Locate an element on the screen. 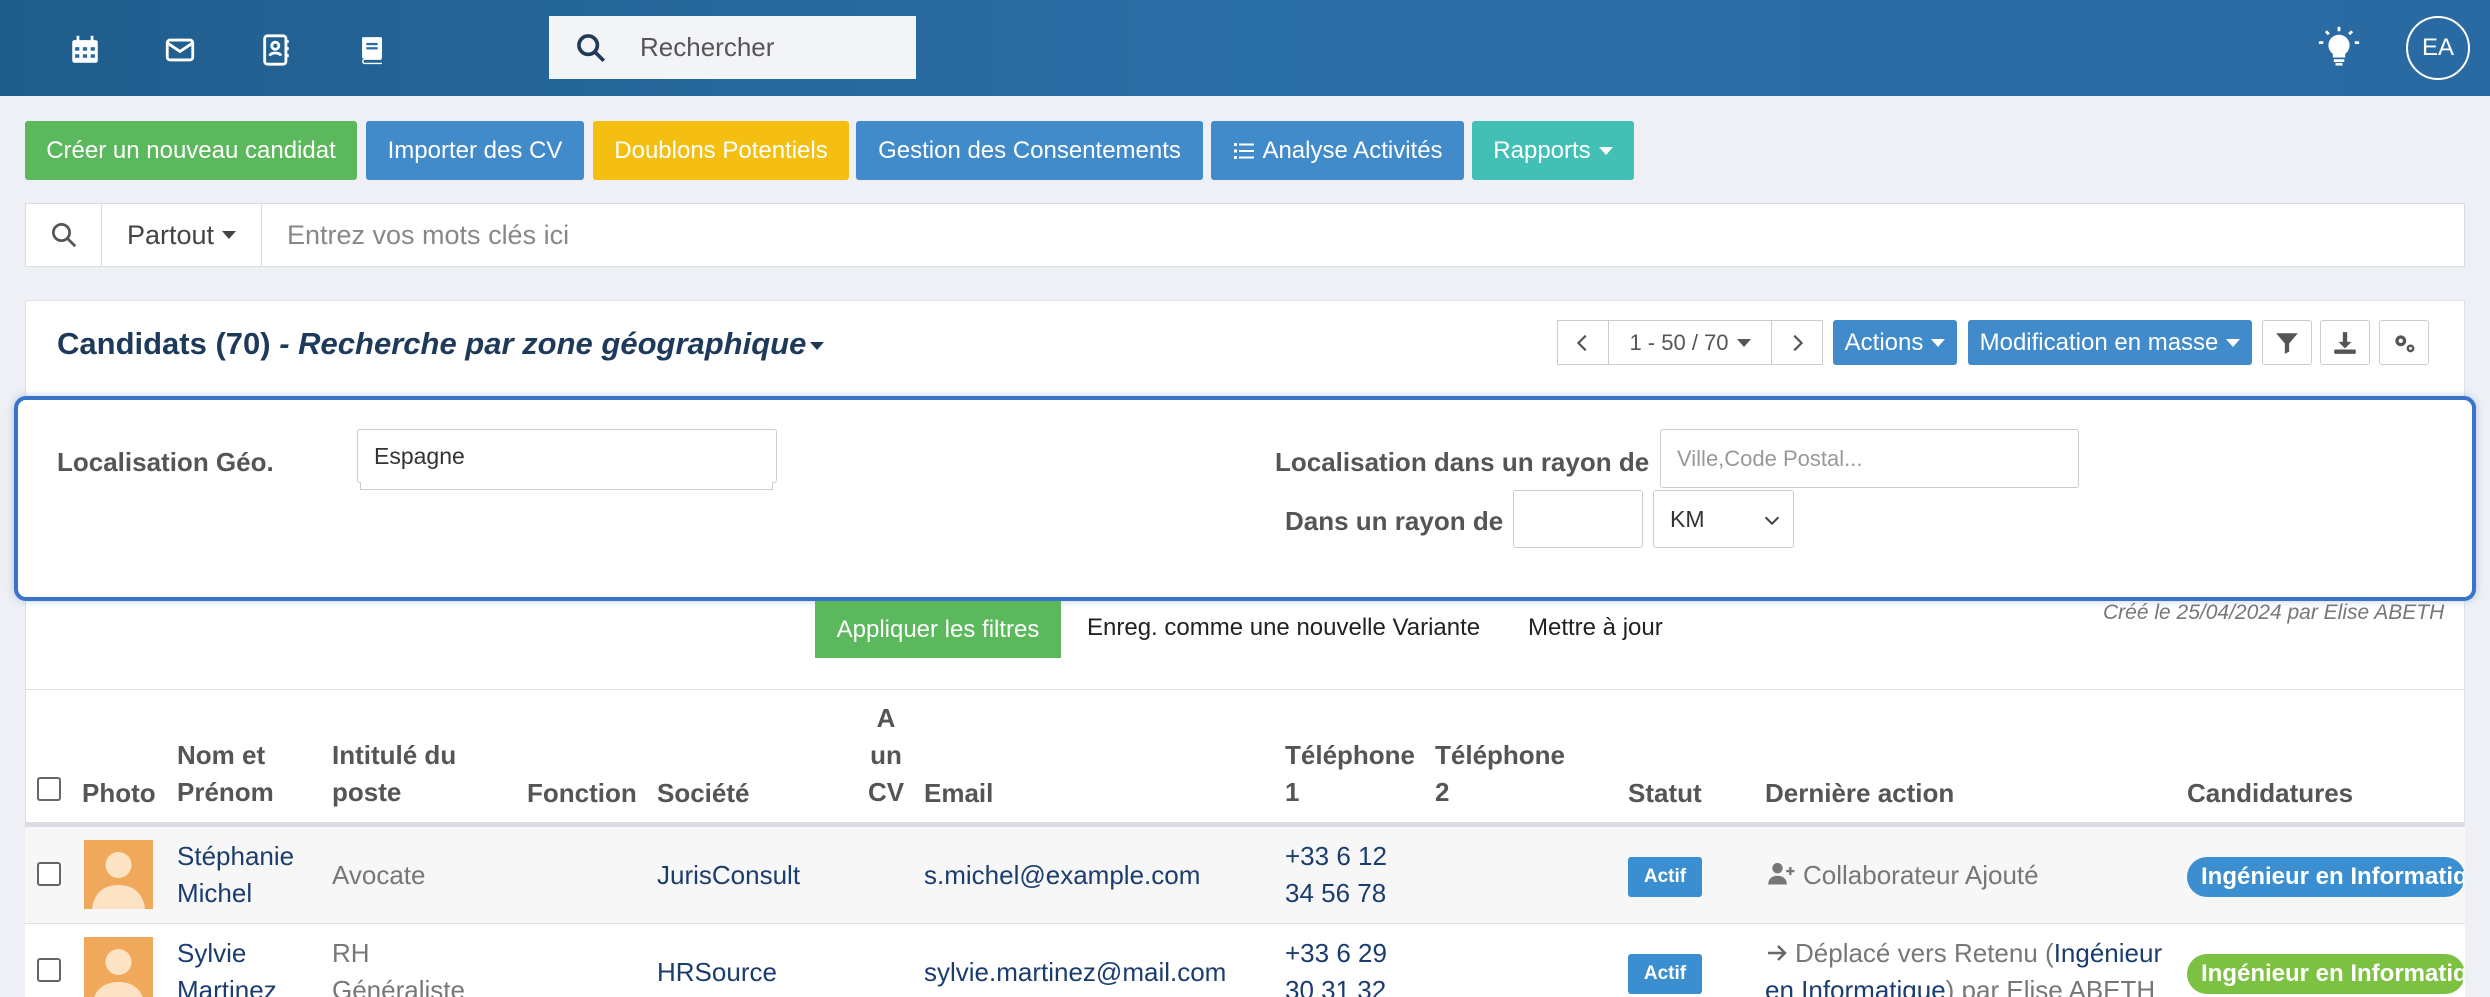 The image size is (2490, 997). geo-location-input: Espagne is located at coordinates (567, 456).